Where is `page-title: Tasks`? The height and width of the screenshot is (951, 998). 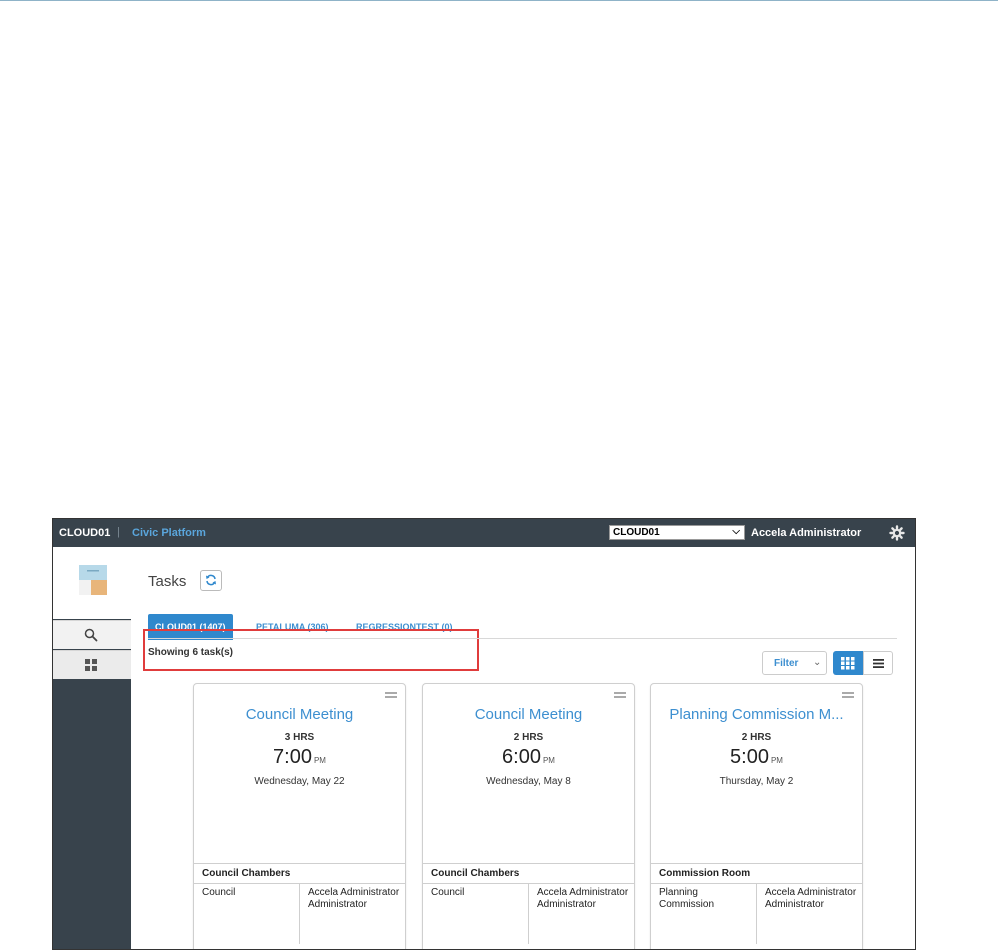
page-title: Tasks is located at coordinates (167, 581).